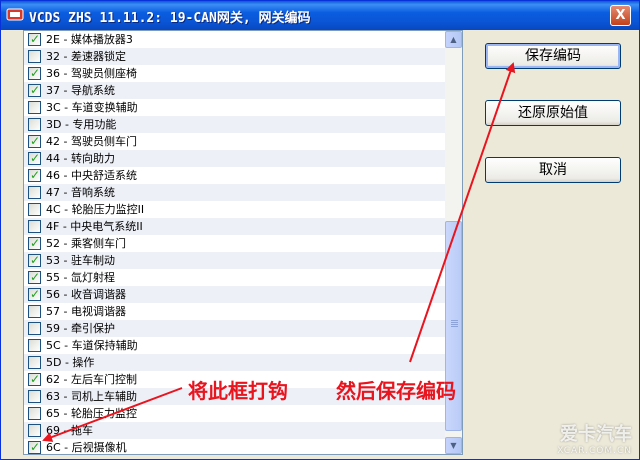 The height and width of the screenshot is (460, 640). I want to click on module-list-item: 69 - 拖车, so click(234, 430).